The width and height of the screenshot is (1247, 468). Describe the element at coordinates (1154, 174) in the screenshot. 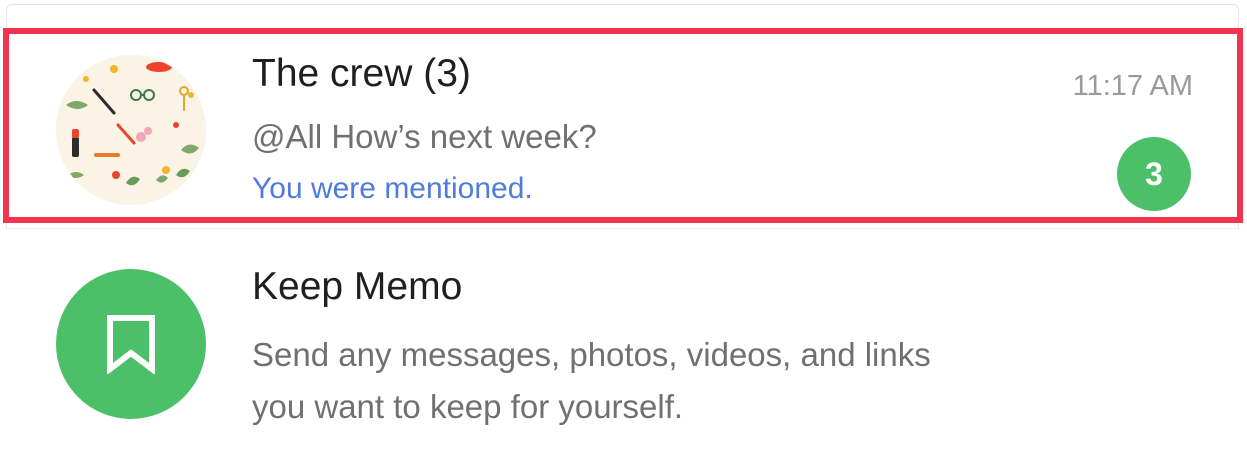

I see `unread-badge: 3` at that location.